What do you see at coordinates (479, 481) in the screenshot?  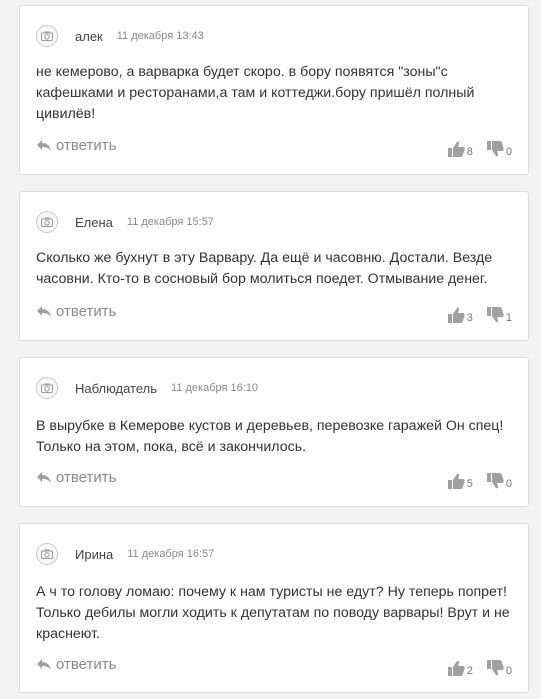 I see `vote-block: 5 0` at bounding box center [479, 481].